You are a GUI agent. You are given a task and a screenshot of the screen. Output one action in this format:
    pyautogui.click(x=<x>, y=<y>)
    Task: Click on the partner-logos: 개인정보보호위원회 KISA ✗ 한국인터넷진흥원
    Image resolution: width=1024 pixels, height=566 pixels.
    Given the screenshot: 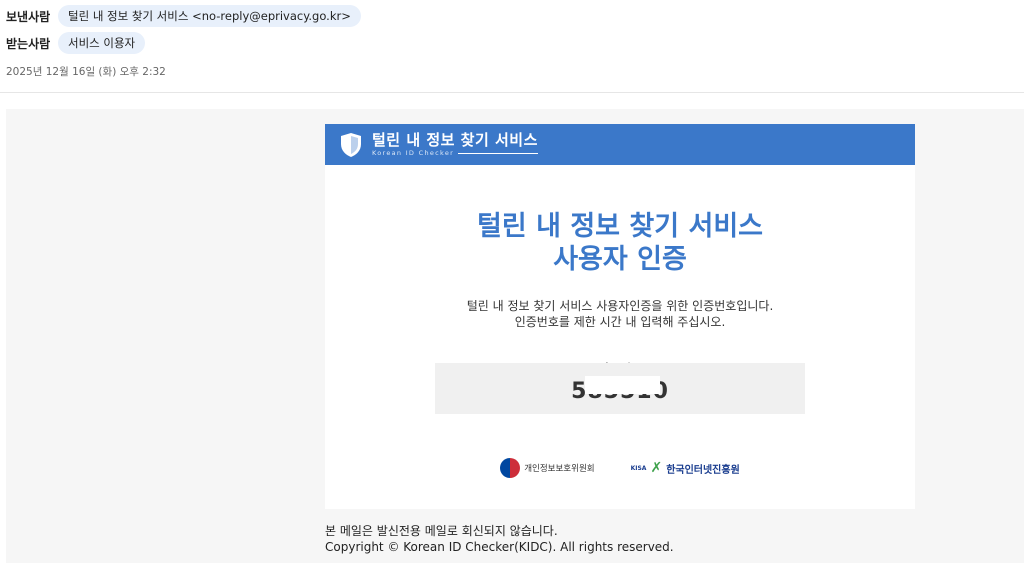 What is the action you would take?
    pyautogui.click(x=620, y=468)
    